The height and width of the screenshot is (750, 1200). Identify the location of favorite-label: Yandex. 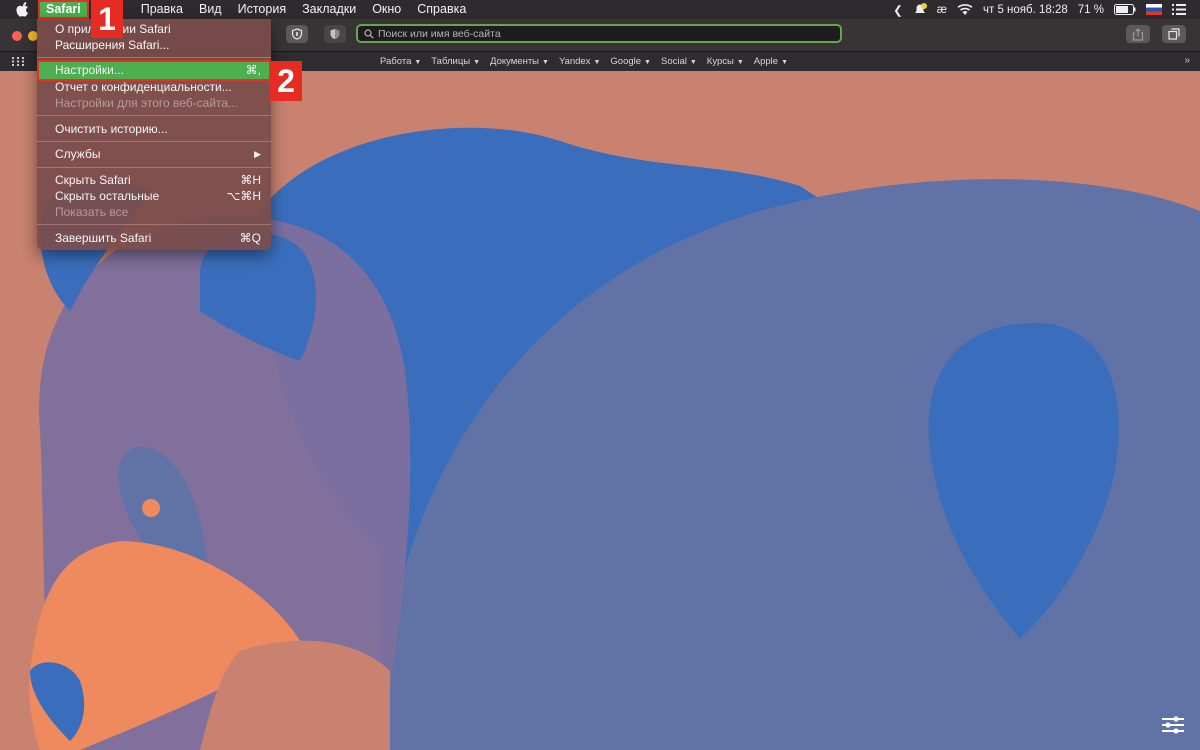
(574, 61).